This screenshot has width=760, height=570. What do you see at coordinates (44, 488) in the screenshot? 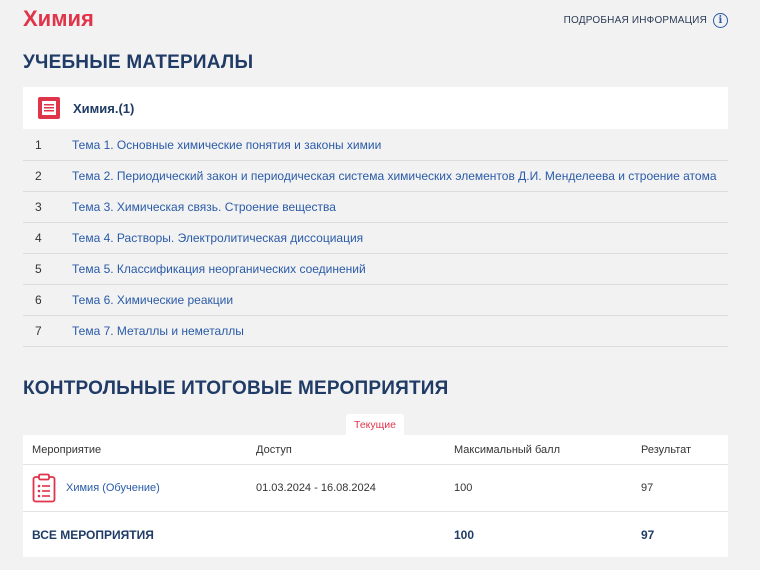
I see `clipboard-icon` at bounding box center [44, 488].